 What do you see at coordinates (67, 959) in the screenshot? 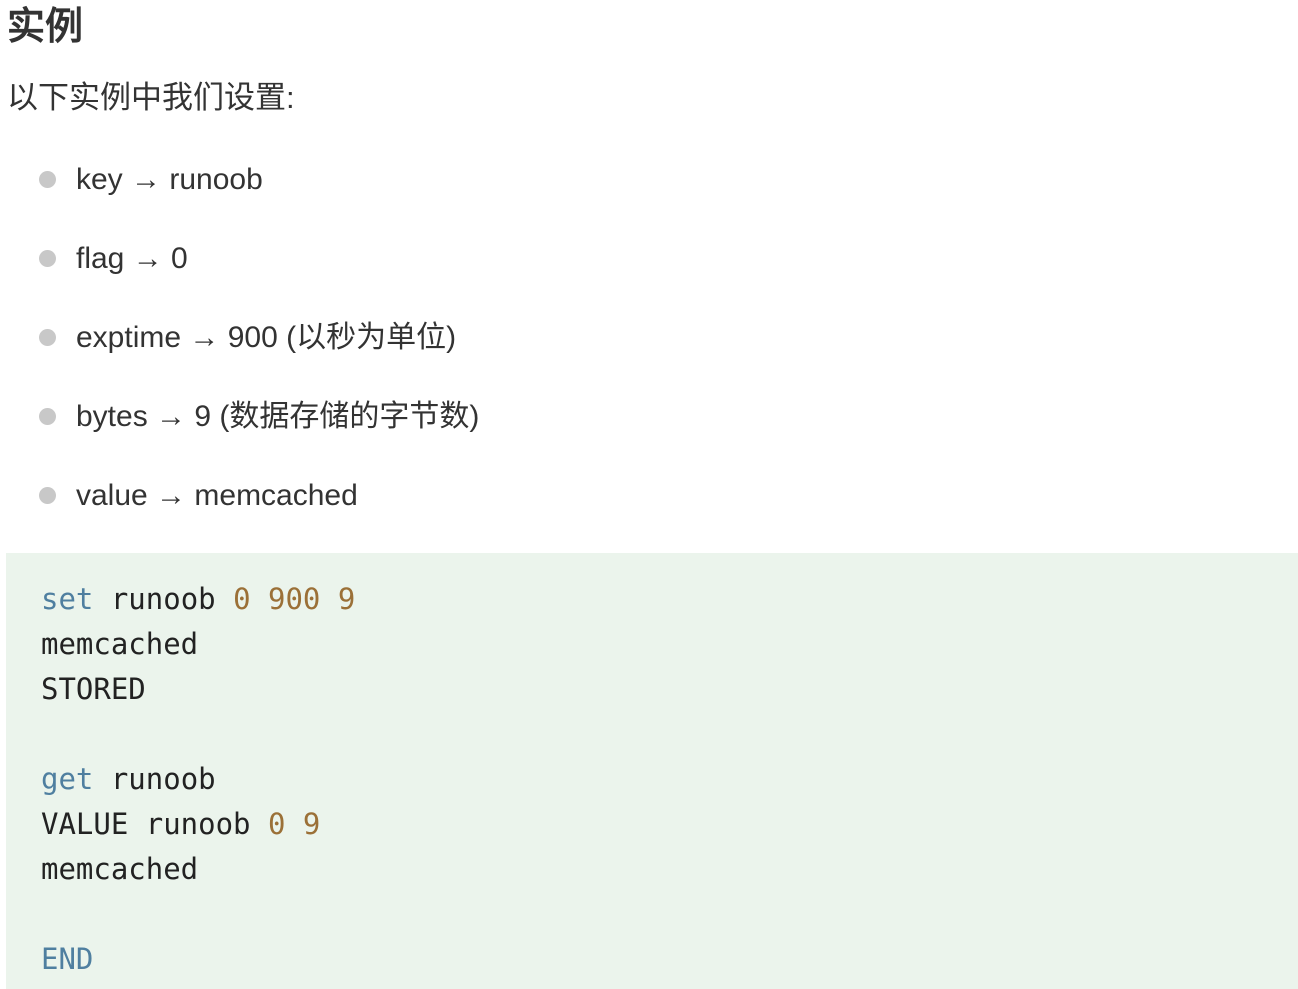
I see `code-line-end: END` at bounding box center [67, 959].